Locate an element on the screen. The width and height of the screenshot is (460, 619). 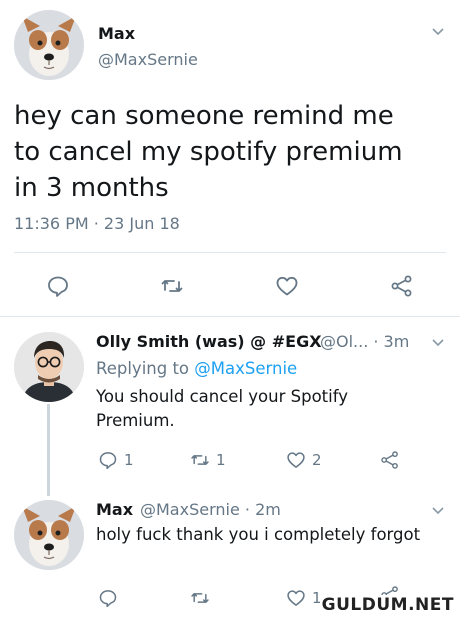
handle-and-time: @MaxSernie · 2m is located at coordinates (210, 509).